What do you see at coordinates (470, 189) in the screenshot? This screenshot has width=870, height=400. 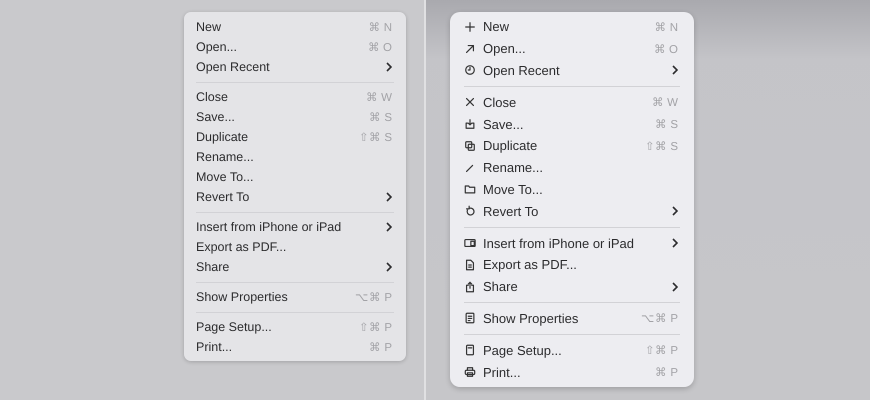 I see `folder-icon` at bounding box center [470, 189].